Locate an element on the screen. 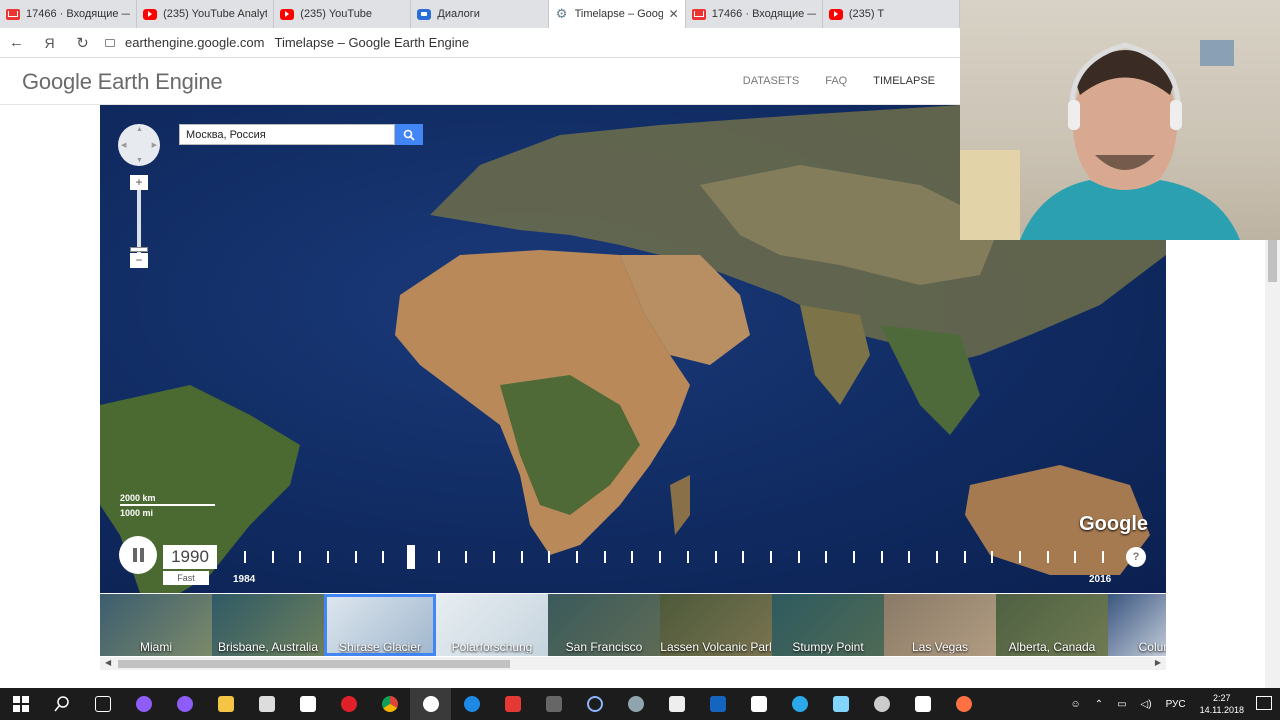 This screenshot has height=720, width=1280. location-search-input is located at coordinates (287, 134).